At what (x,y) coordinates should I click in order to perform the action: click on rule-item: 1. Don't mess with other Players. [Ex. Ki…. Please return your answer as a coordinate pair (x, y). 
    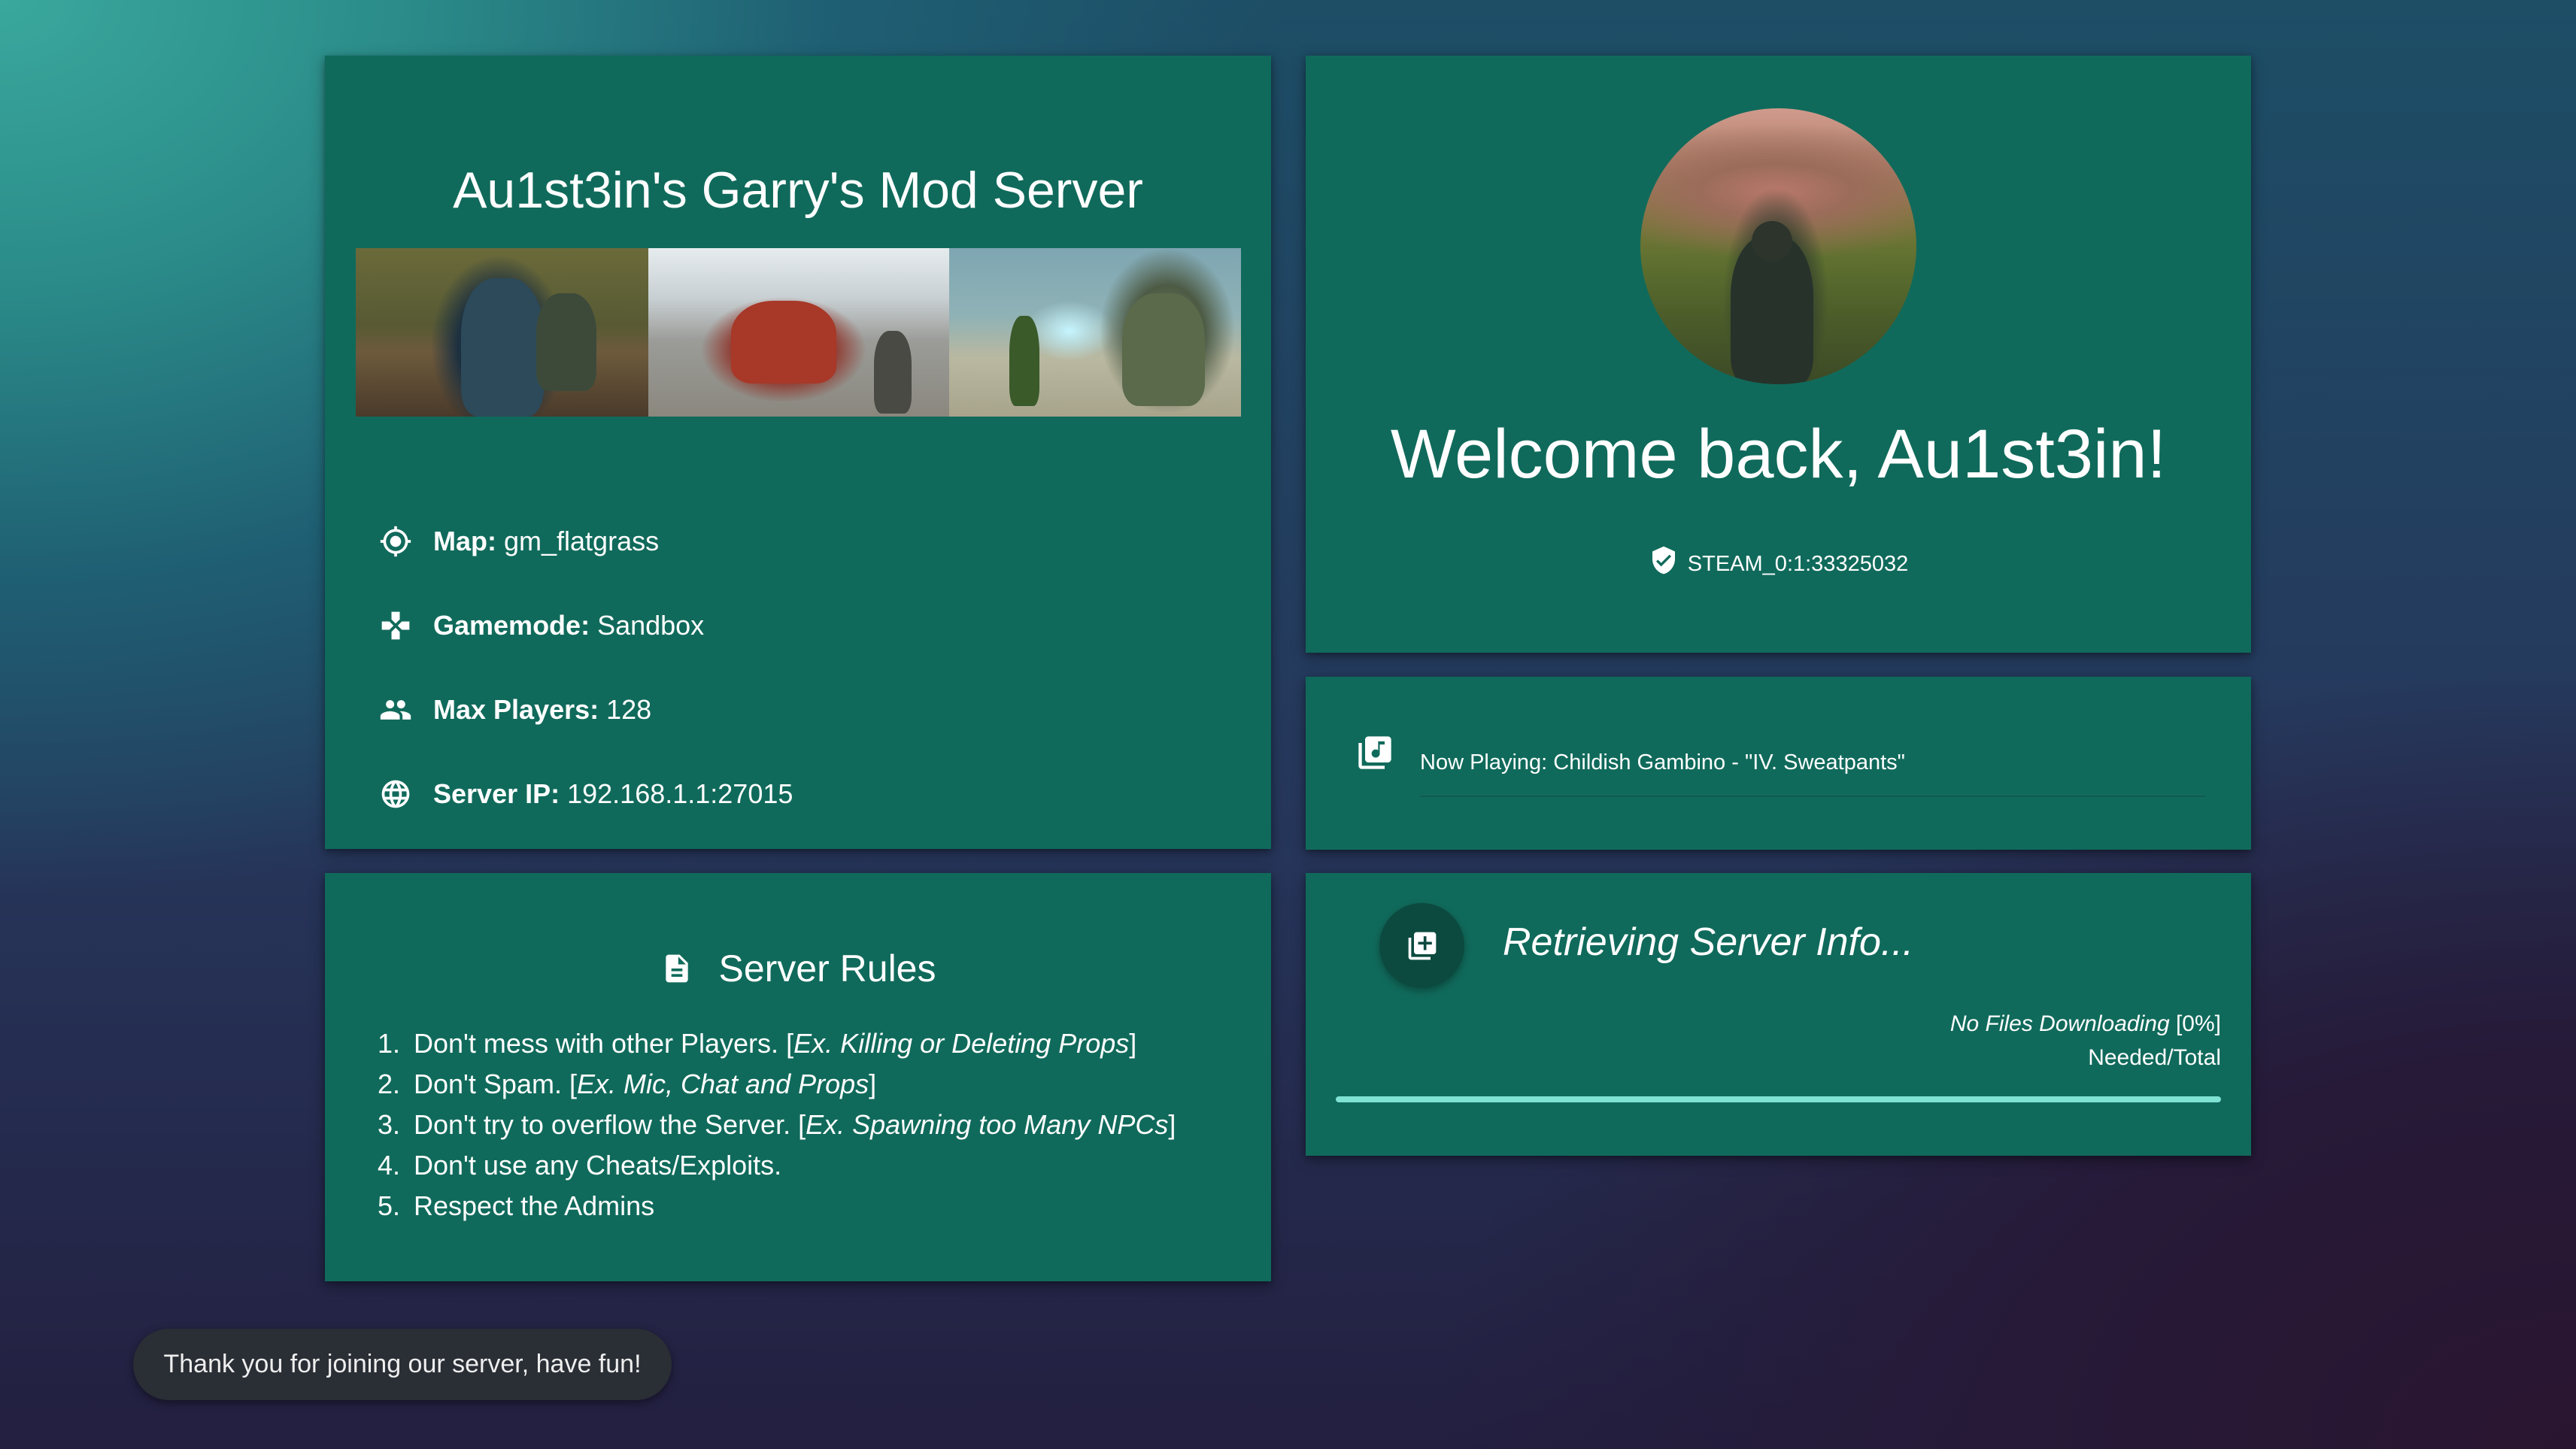
    Looking at the image, I should click on (757, 1043).